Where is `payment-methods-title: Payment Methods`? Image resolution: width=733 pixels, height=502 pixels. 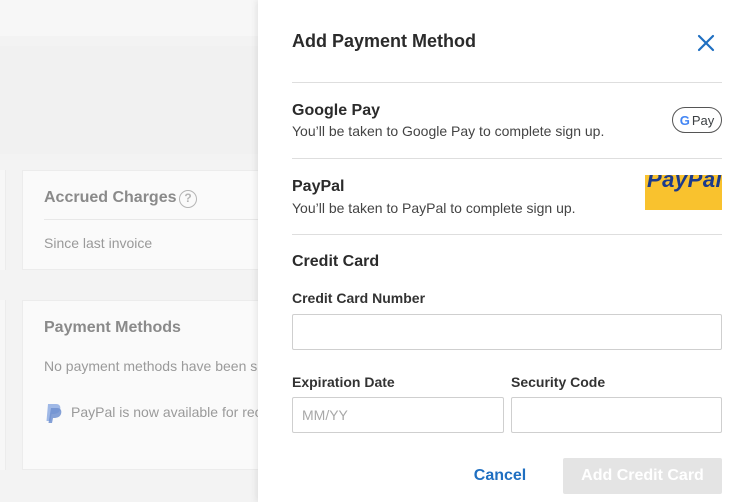 payment-methods-title: Payment Methods is located at coordinates (112, 327).